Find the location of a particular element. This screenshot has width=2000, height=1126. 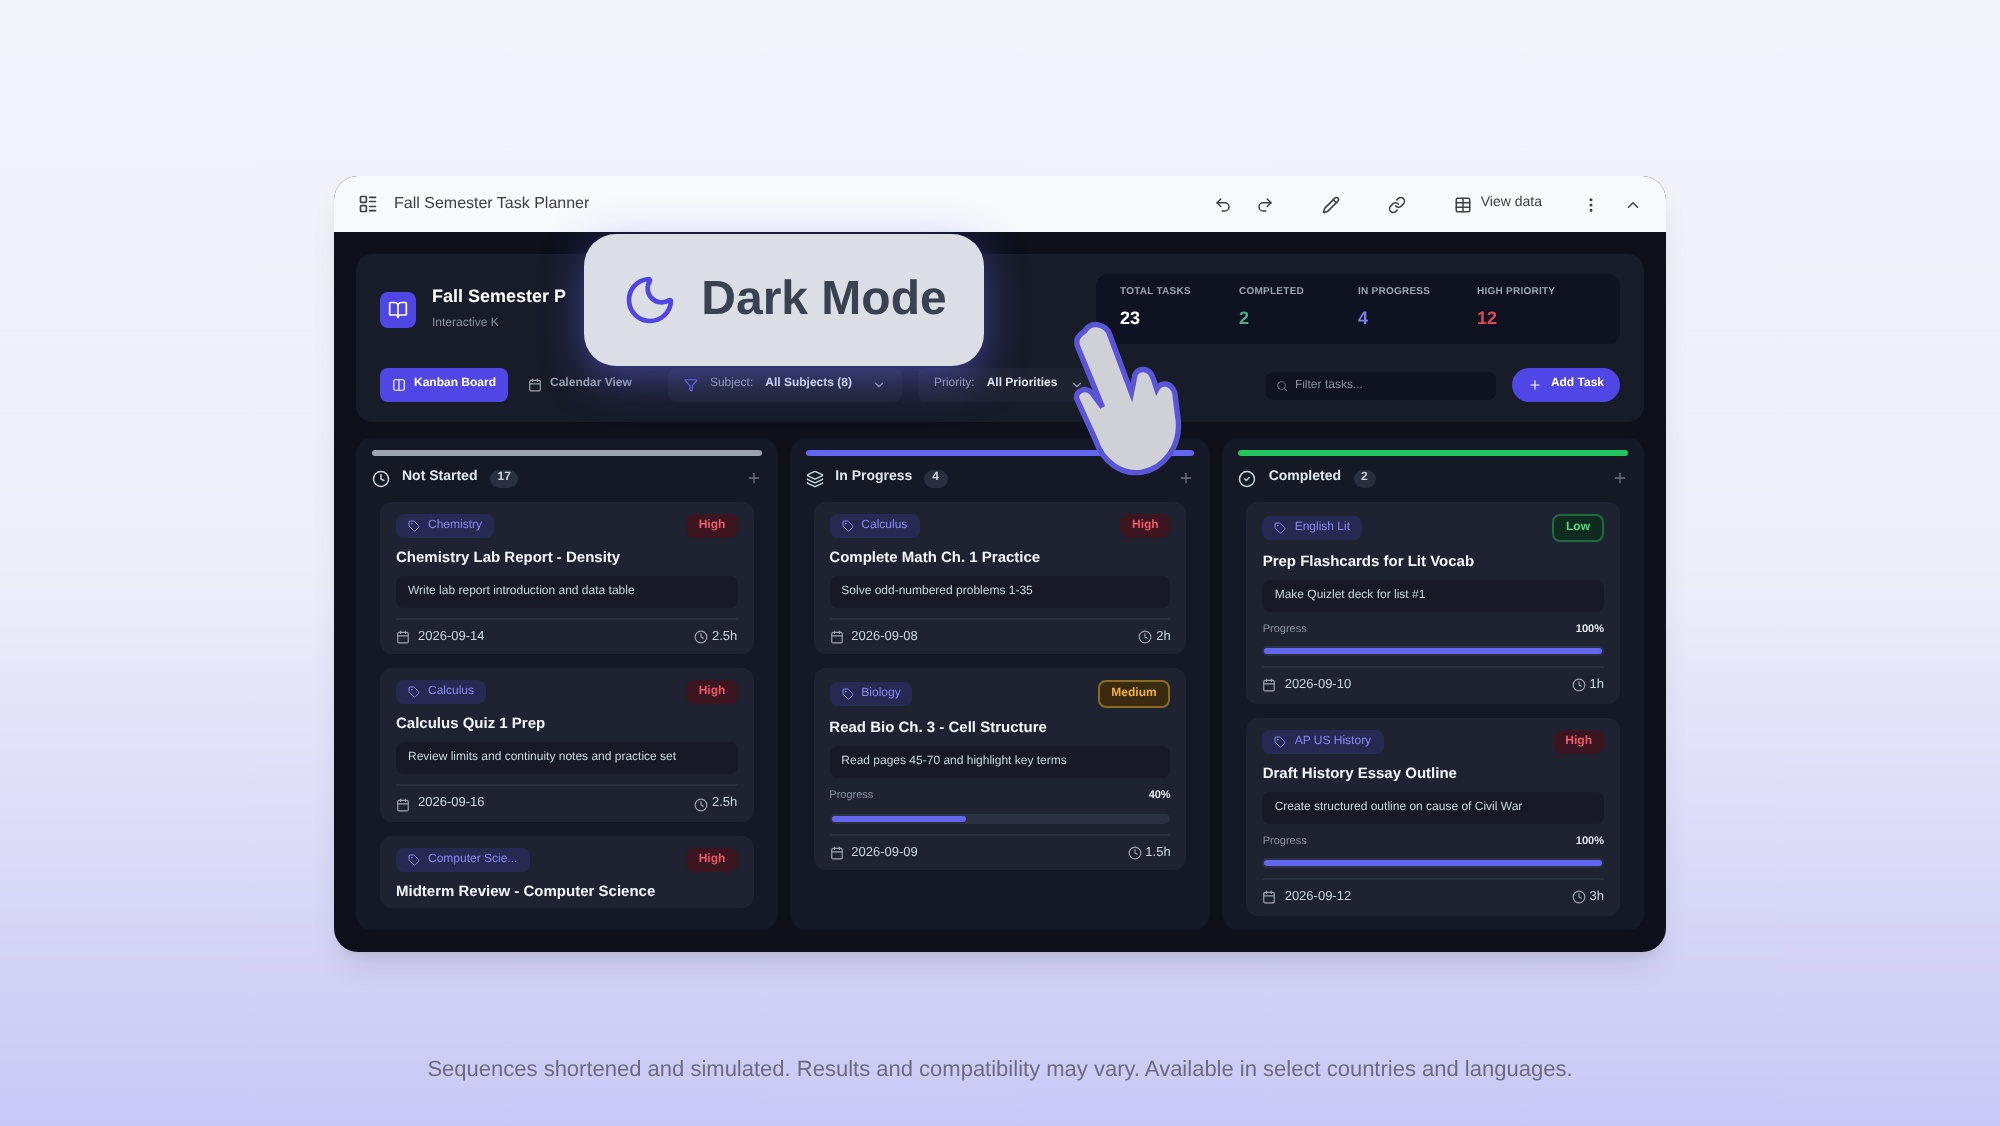

app-title: Fall Semester P is located at coordinates (499, 297).